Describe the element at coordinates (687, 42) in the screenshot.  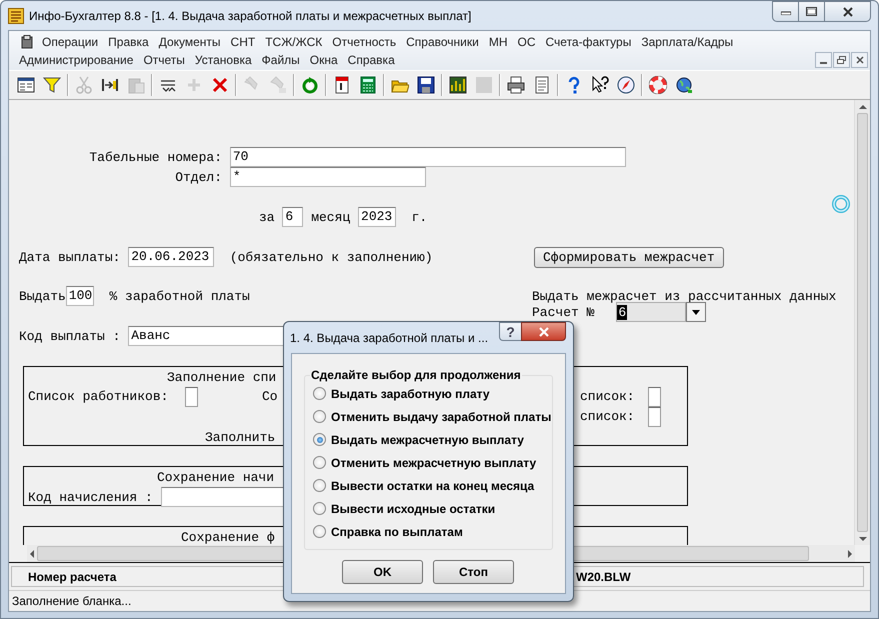
I see `menu-item: Зарплата/Кадры` at that location.